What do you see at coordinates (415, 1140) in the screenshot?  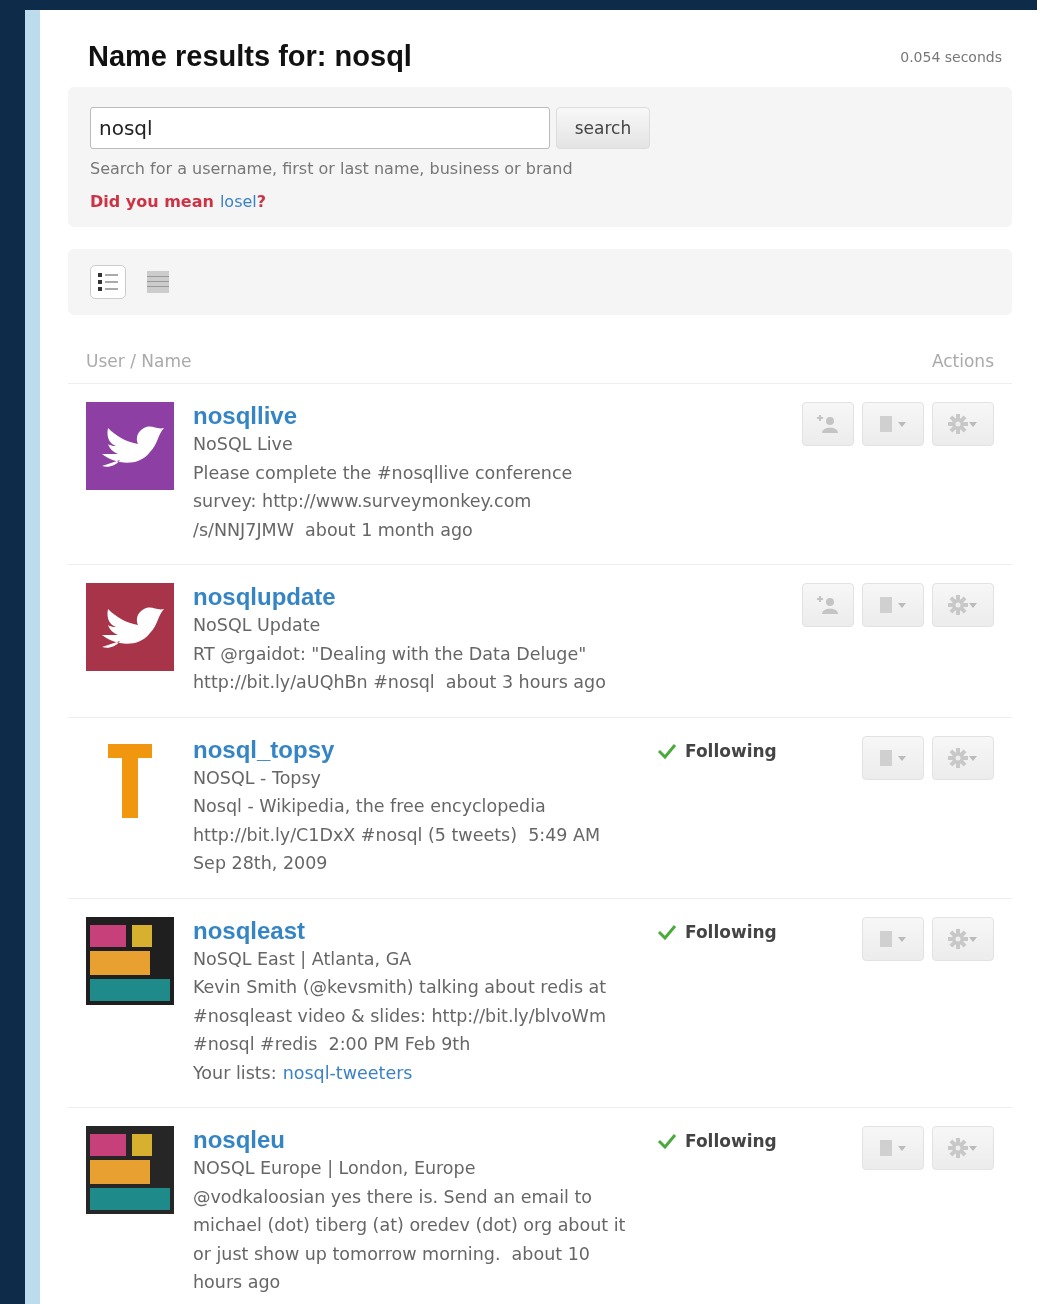 I see `username-link: nosqleu` at bounding box center [415, 1140].